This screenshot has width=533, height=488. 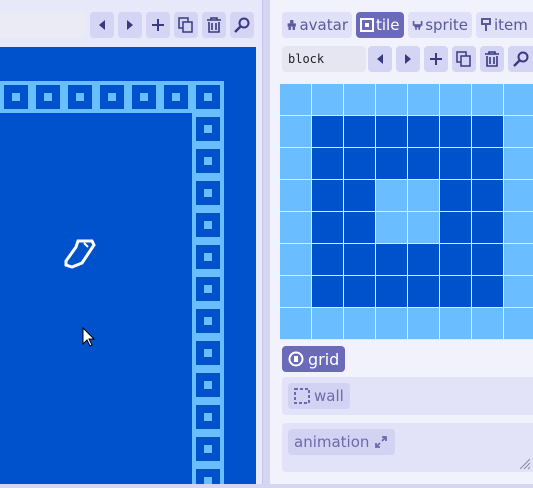 I want to click on grid-toggle-button: grid, so click(x=314, y=359).